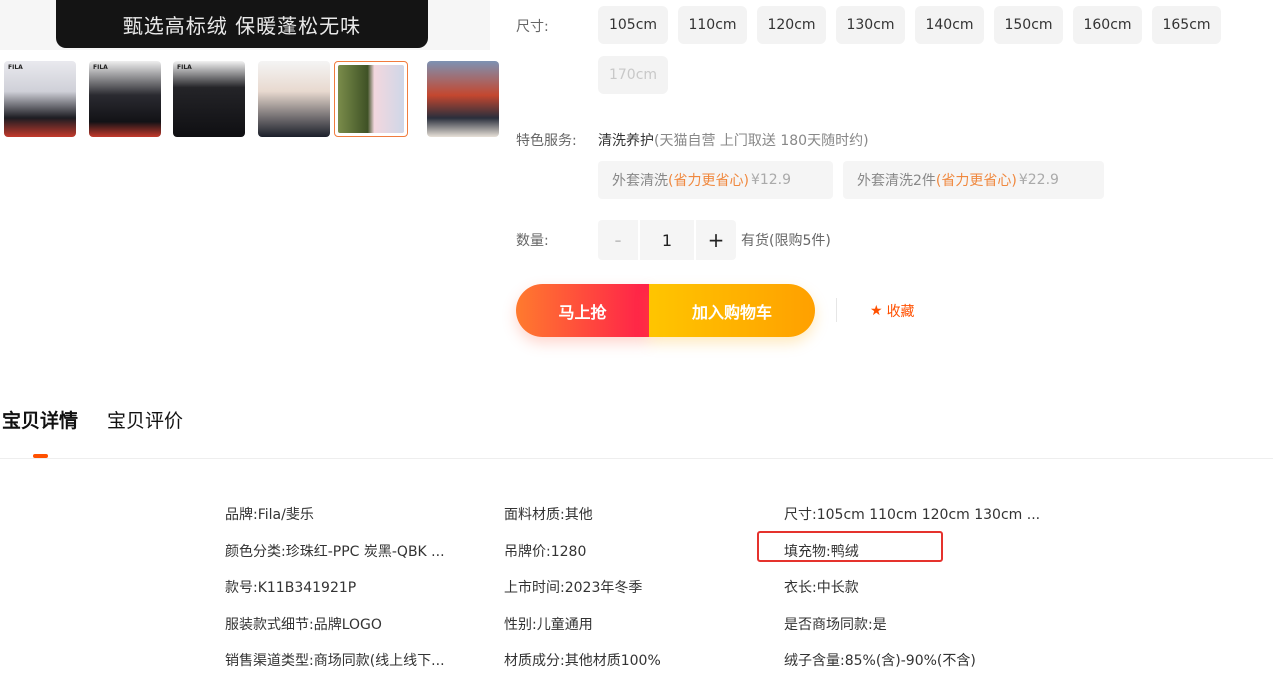 The height and width of the screenshot is (675, 1273). What do you see at coordinates (880, 661) in the screenshot?
I see `attr-down-content: 绒子含量:85%(含)-90%(不含)` at bounding box center [880, 661].